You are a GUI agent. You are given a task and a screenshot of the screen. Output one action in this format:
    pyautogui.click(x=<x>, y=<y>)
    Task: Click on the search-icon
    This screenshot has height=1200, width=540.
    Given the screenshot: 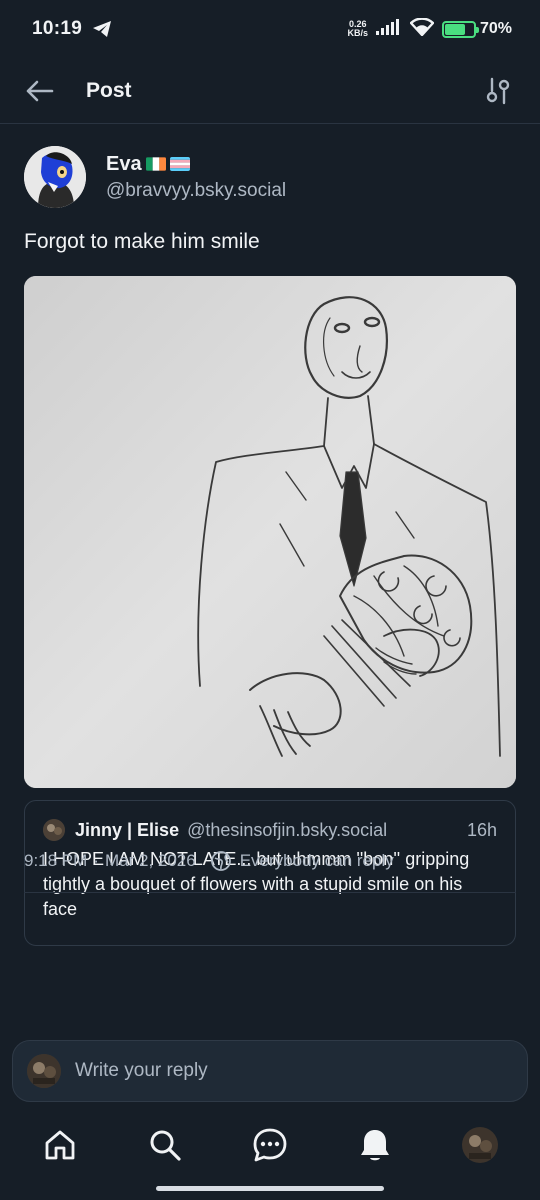 What is the action you would take?
    pyautogui.click(x=165, y=1145)
    